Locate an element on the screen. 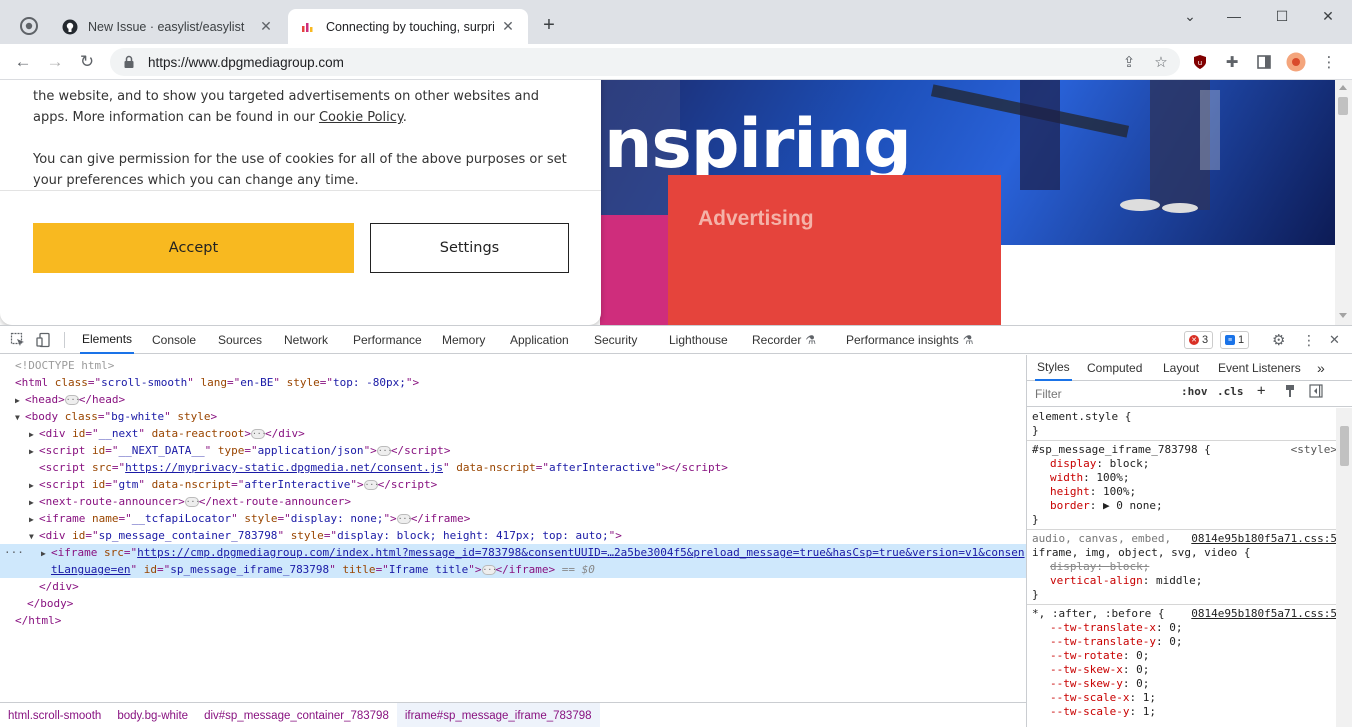 This screenshot has width=1352, height=727. avatar is located at coordinates (1296, 62).